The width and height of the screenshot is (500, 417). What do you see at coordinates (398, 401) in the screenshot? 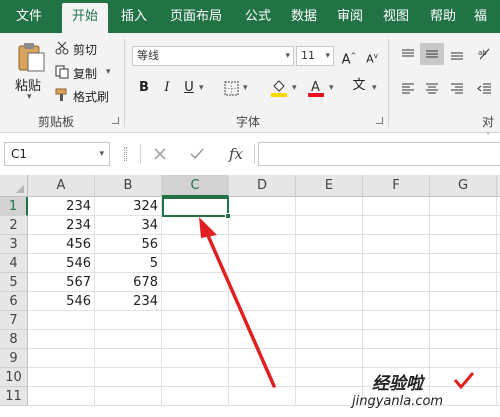
I see `watermark-url: jingyanla.com` at bounding box center [398, 401].